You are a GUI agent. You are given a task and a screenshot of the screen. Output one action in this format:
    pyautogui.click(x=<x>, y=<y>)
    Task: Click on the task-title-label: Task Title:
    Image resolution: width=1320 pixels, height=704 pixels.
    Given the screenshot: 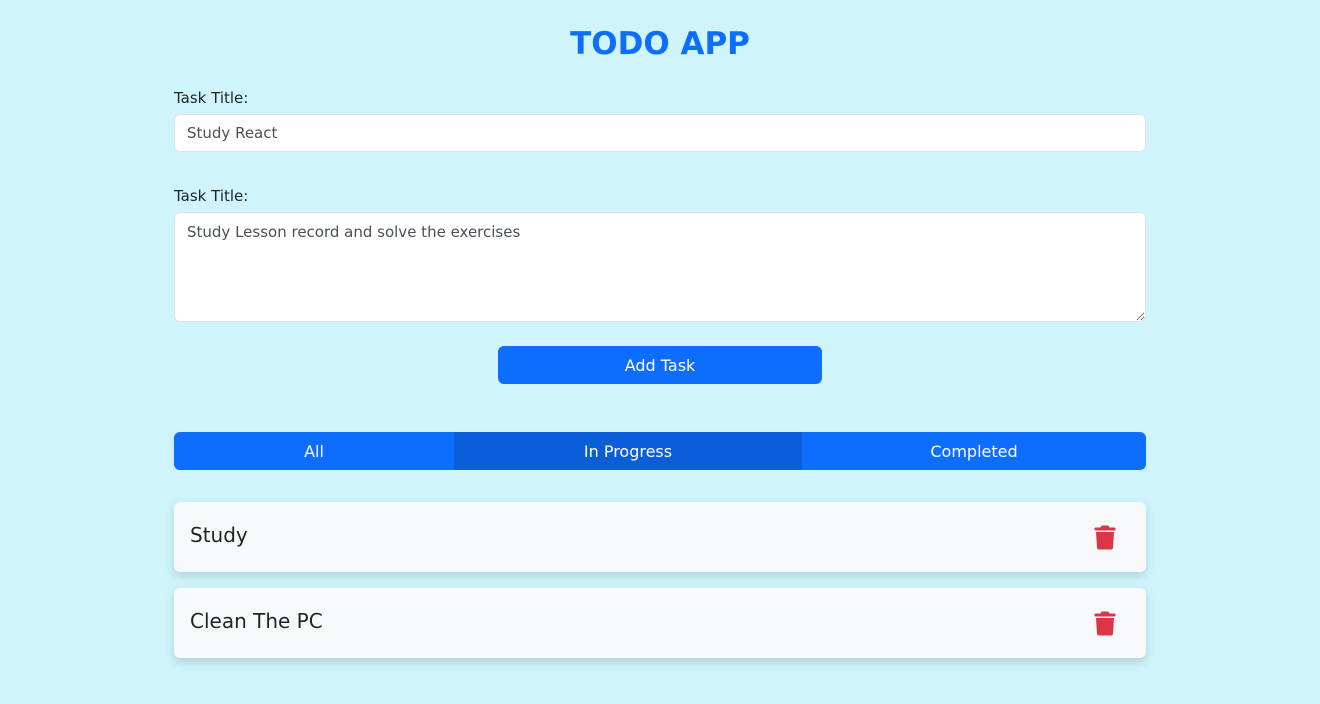 What is the action you would take?
    pyautogui.click(x=211, y=98)
    